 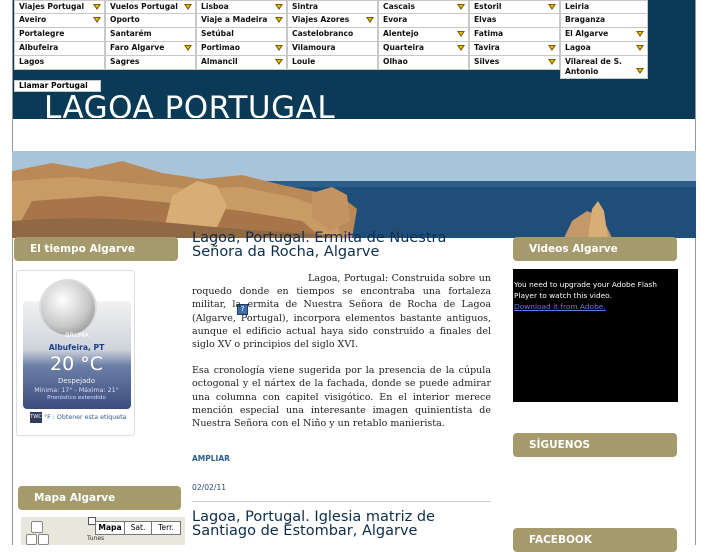 I want to click on nav-item-el-algarve: El Algarve, so click(x=604, y=34).